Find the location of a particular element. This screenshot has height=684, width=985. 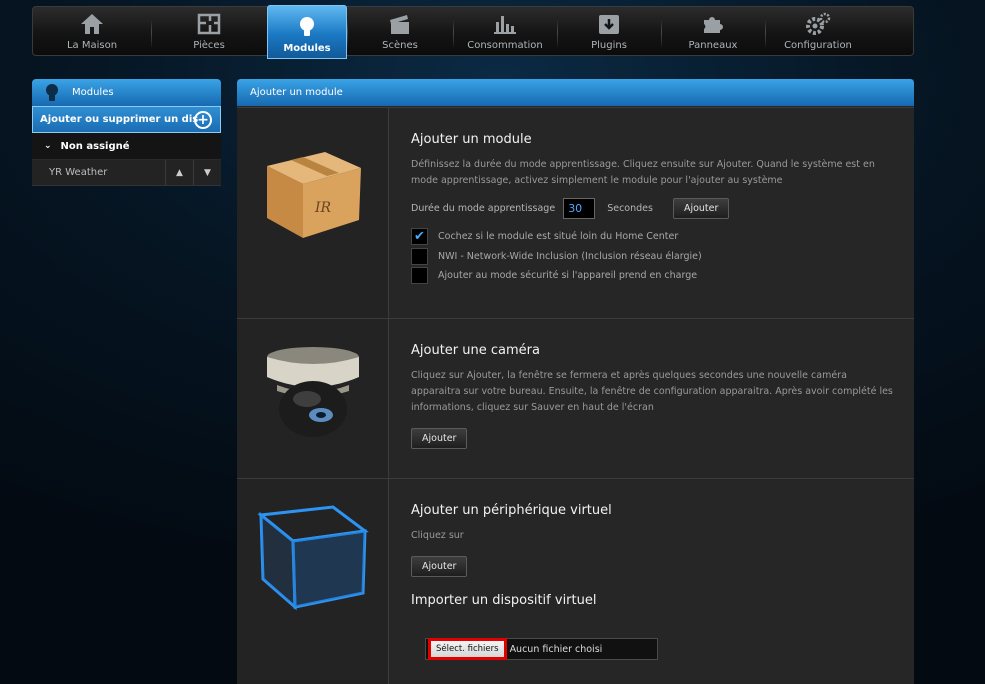

sidebar-group-unassigned: ⌄ Non assigné is located at coordinates (126, 146).